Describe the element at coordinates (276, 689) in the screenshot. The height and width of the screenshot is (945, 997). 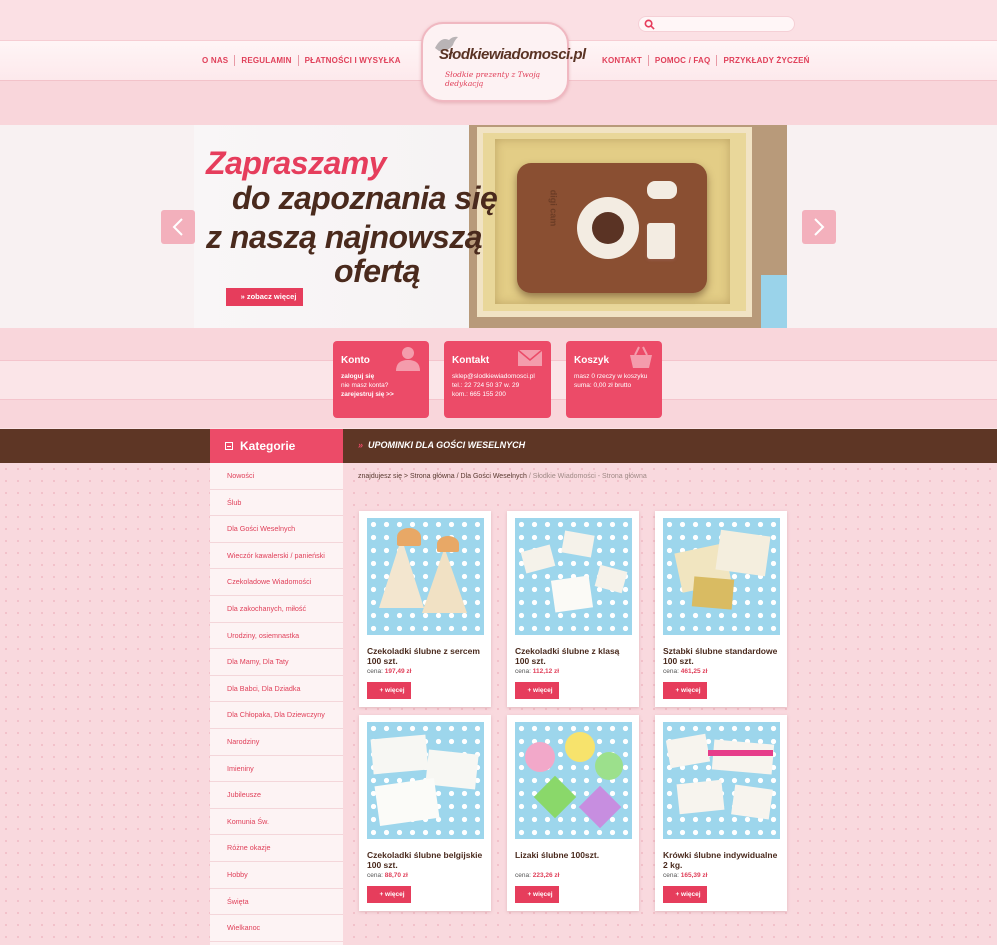
I see `category-item-babci-dziadka: Dla Babci, Dla Dziadka` at that location.